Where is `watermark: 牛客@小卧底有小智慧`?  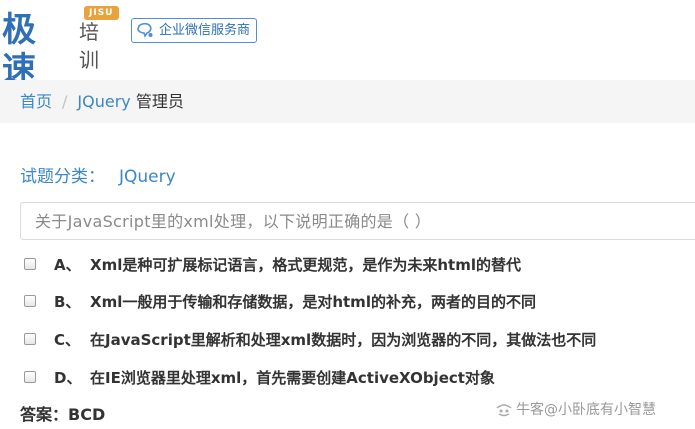
watermark: 牛客@小卧底有小智慧 is located at coordinates (576, 410).